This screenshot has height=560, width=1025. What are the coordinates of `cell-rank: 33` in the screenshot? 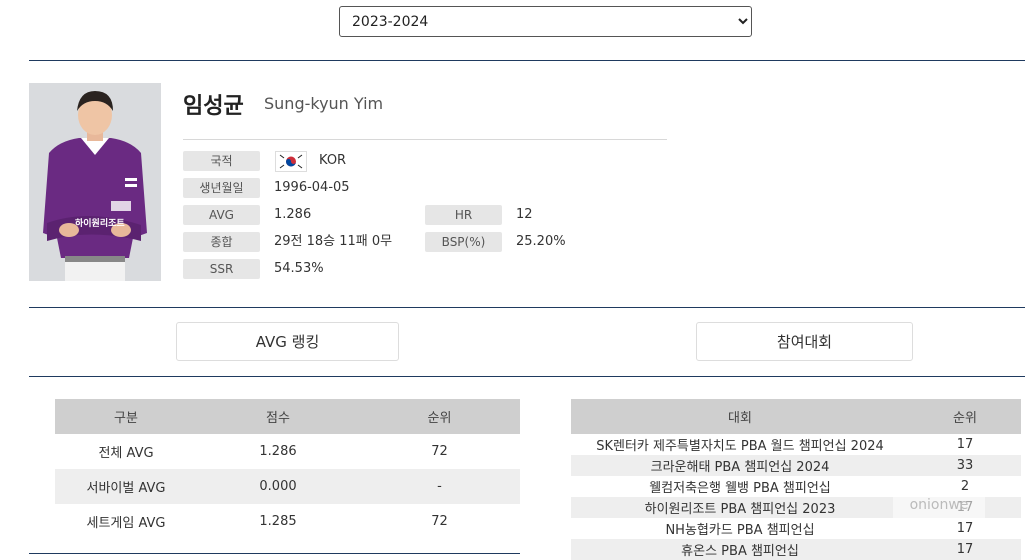 It's located at (965, 465).